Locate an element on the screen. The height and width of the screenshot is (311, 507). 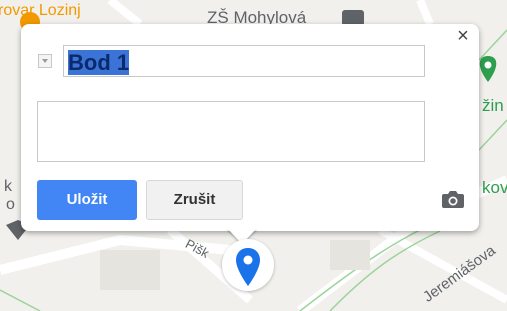
save-button: Uložit is located at coordinates (87, 200).